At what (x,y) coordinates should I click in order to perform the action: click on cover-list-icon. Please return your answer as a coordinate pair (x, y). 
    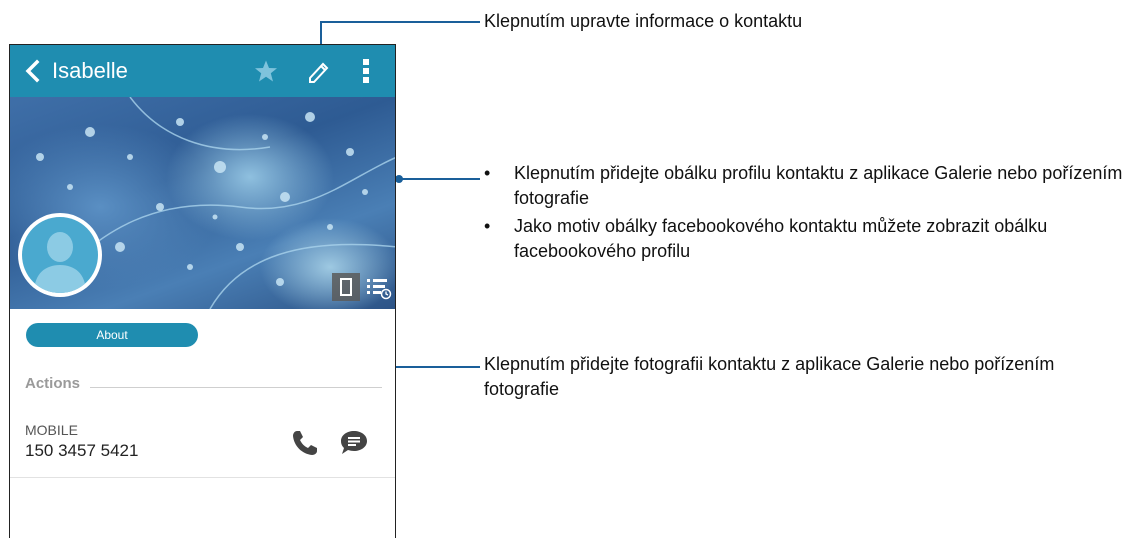
    Looking at the image, I should click on (378, 287).